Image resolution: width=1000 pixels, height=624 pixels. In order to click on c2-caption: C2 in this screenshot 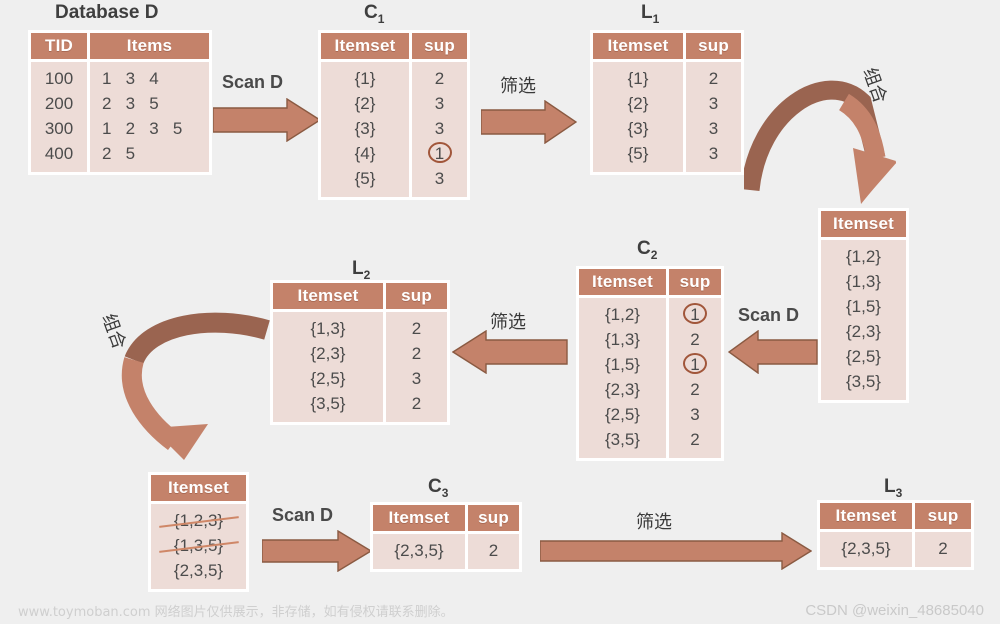, I will do `click(647, 250)`.